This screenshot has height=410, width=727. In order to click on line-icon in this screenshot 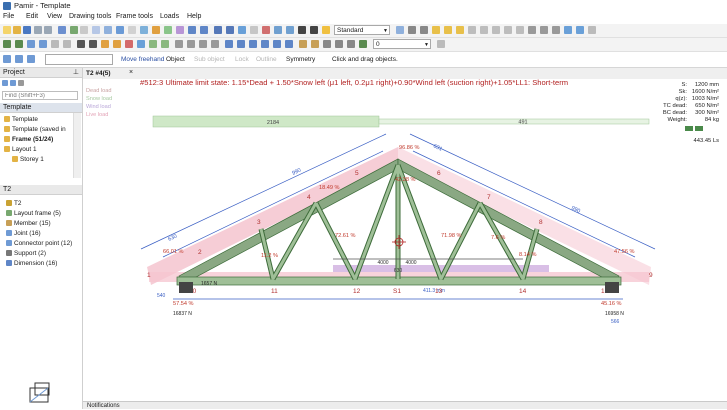, I will do `click(412, 30)`.